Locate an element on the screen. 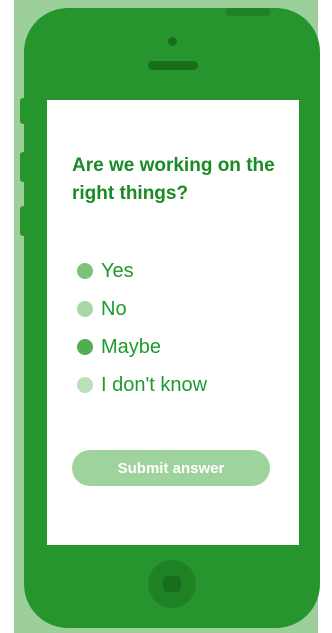 This screenshot has height=633, width=332. option-label: No is located at coordinates (114, 308).